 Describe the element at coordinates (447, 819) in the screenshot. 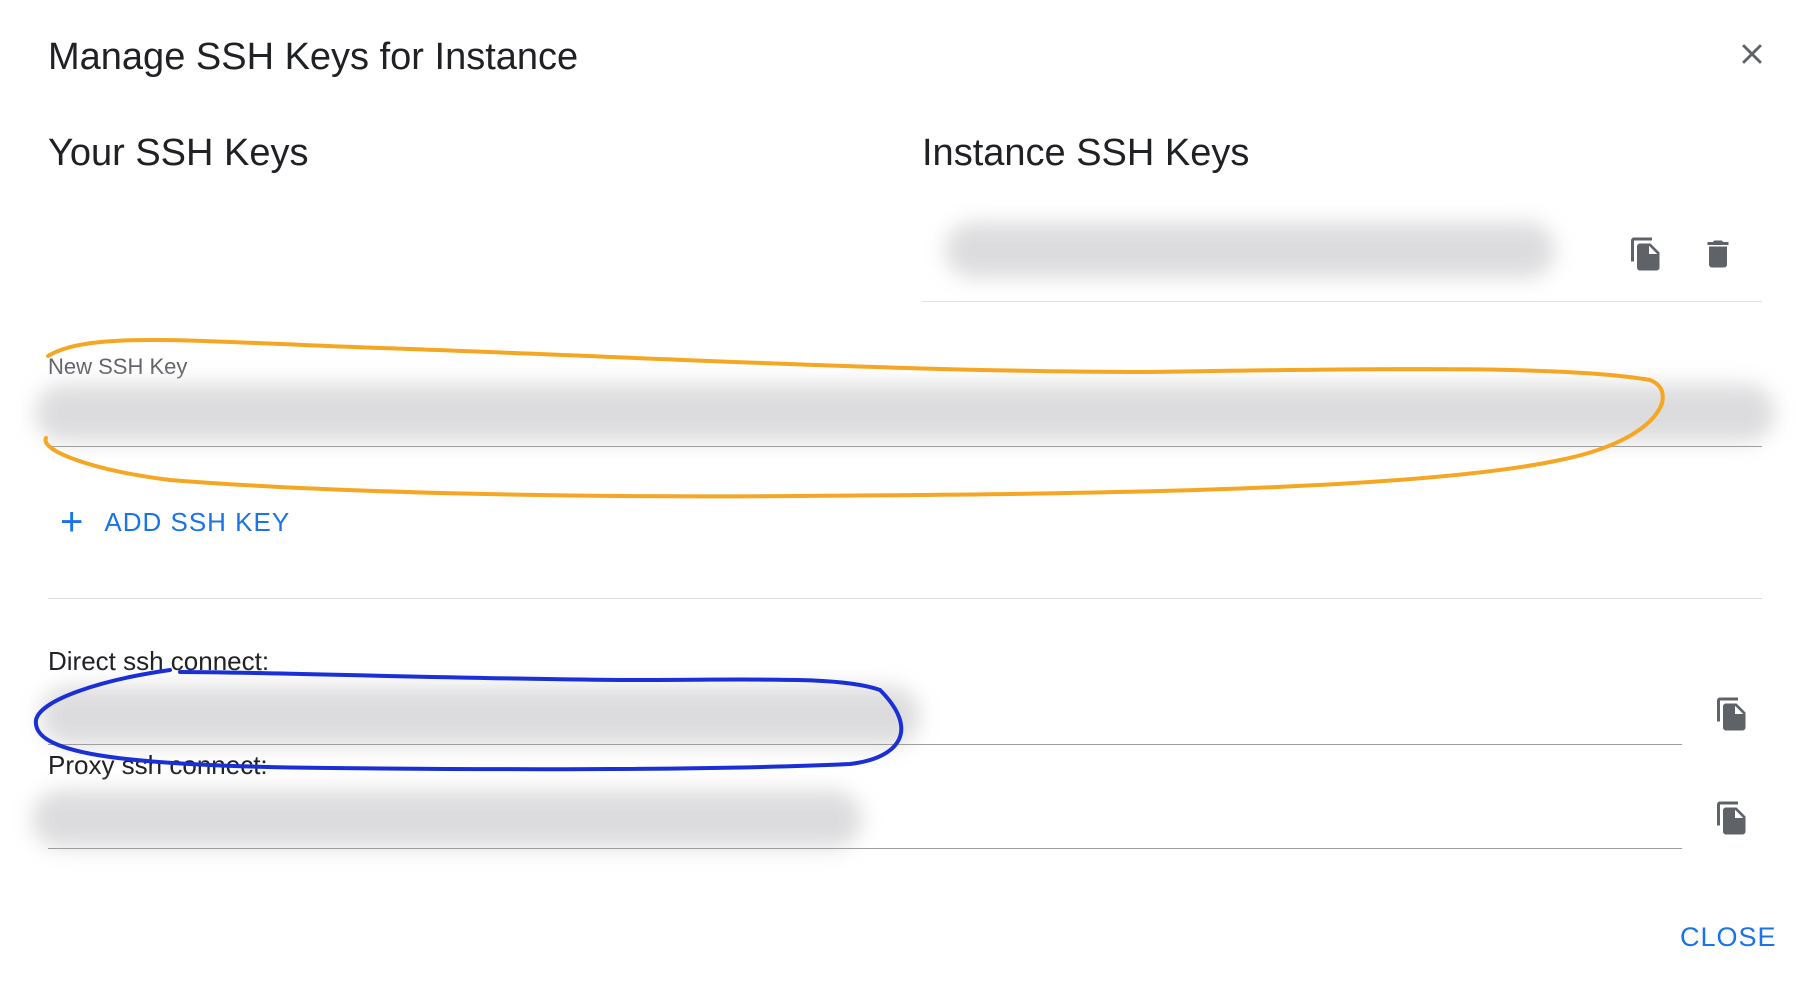

I see `proxy-ssh-value` at that location.